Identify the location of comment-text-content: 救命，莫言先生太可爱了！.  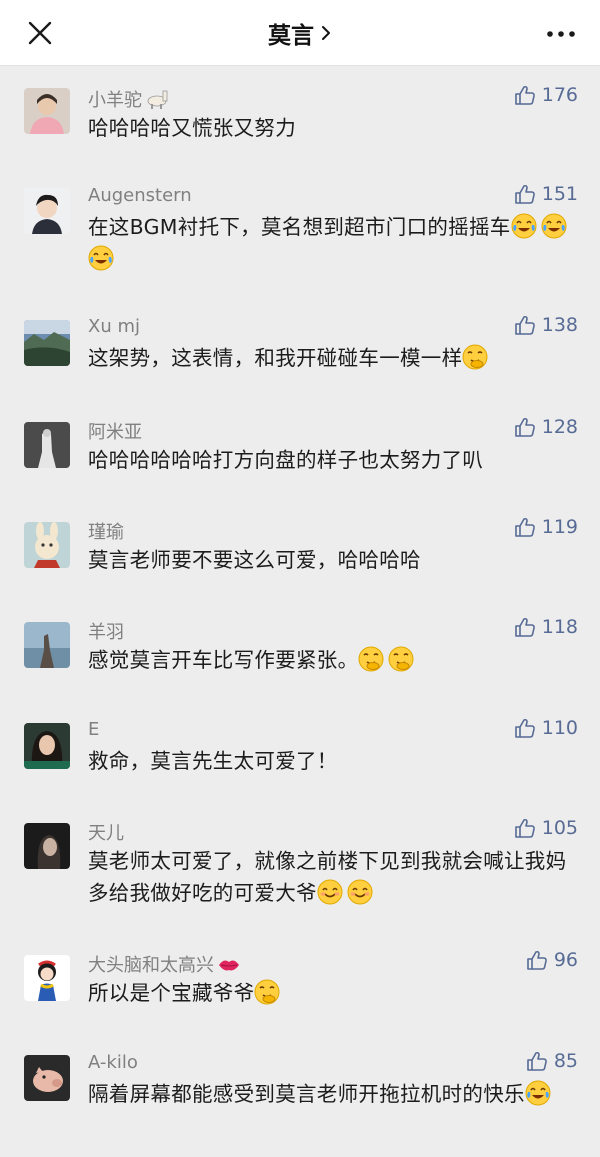
(213, 761).